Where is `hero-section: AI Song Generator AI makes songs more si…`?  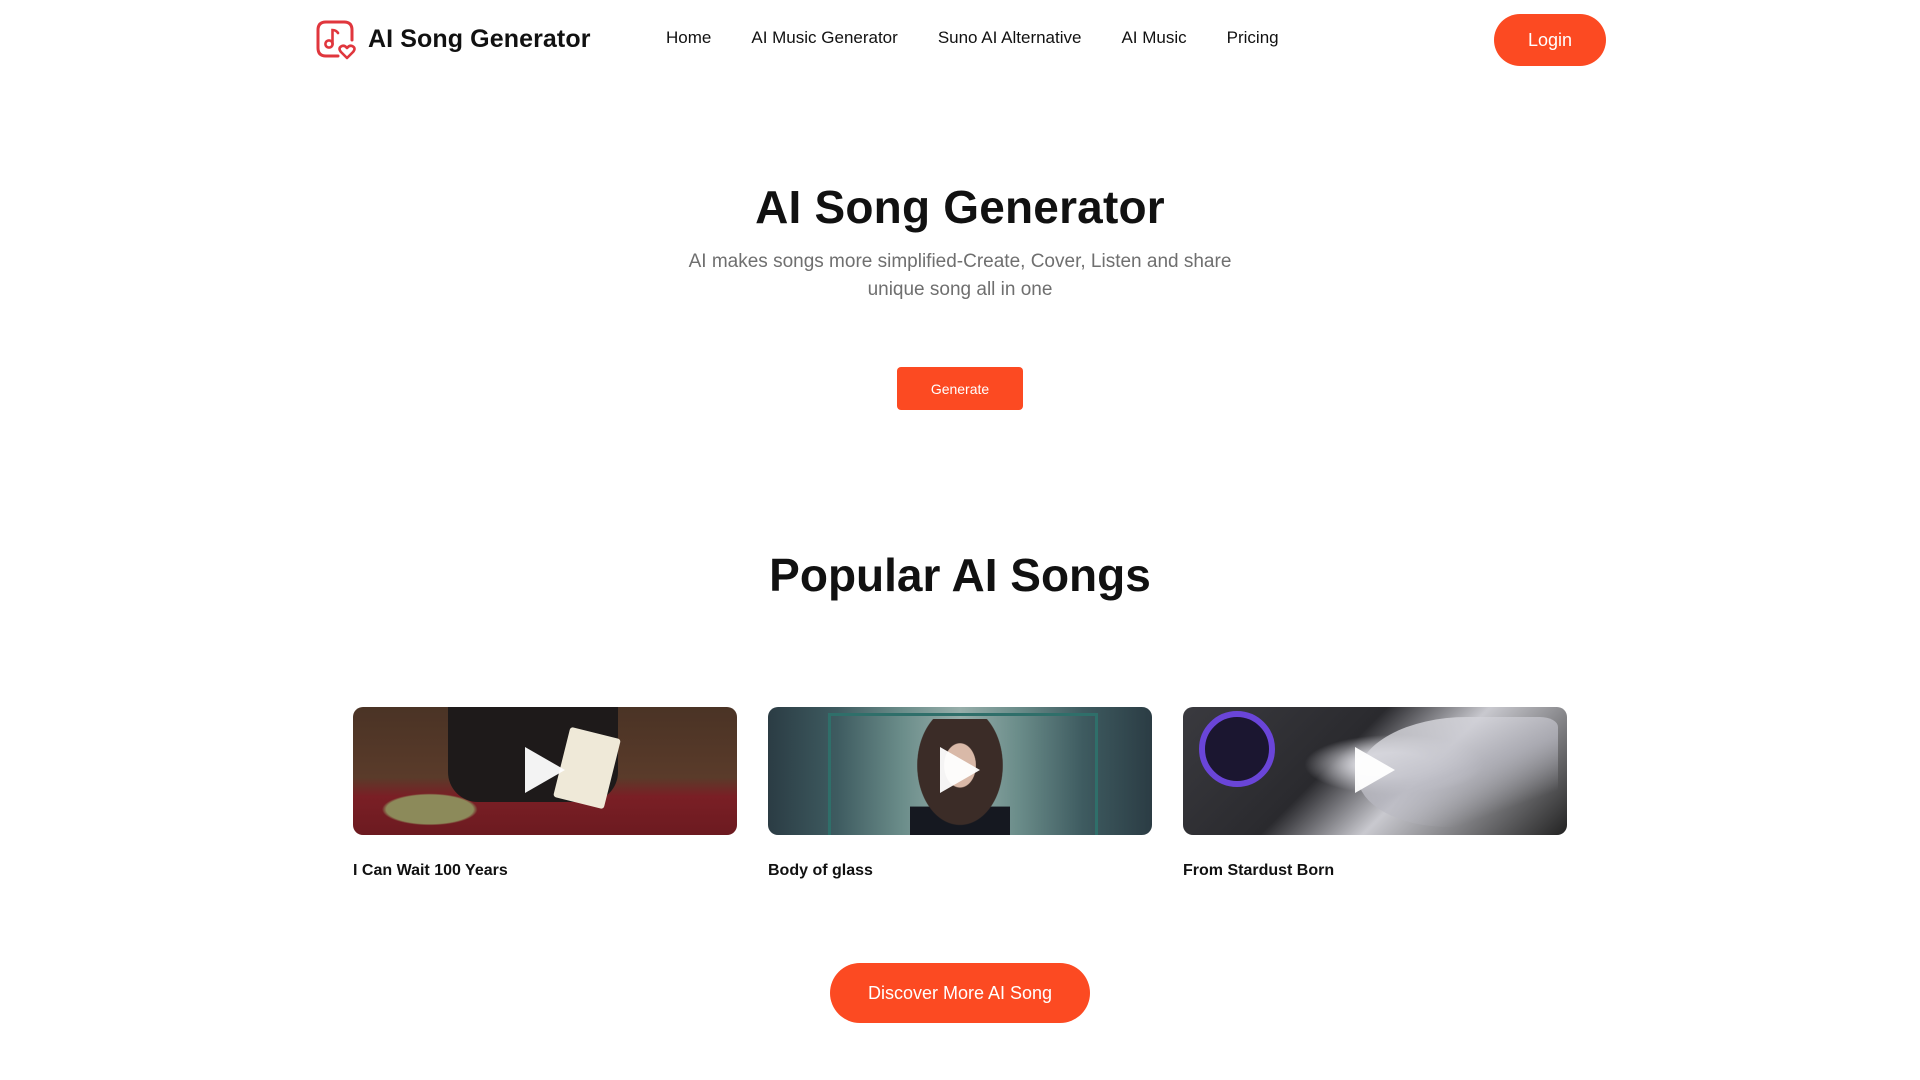
hero-section: AI Song Generator AI makes songs more si… is located at coordinates (960, 242).